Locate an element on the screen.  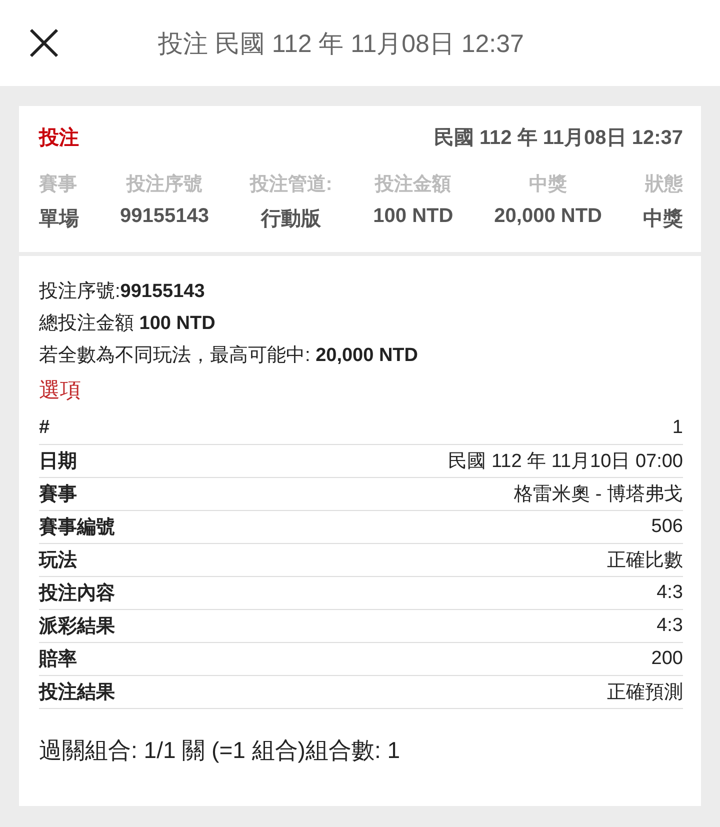
row-label: 派彩結果 is located at coordinates (77, 627).